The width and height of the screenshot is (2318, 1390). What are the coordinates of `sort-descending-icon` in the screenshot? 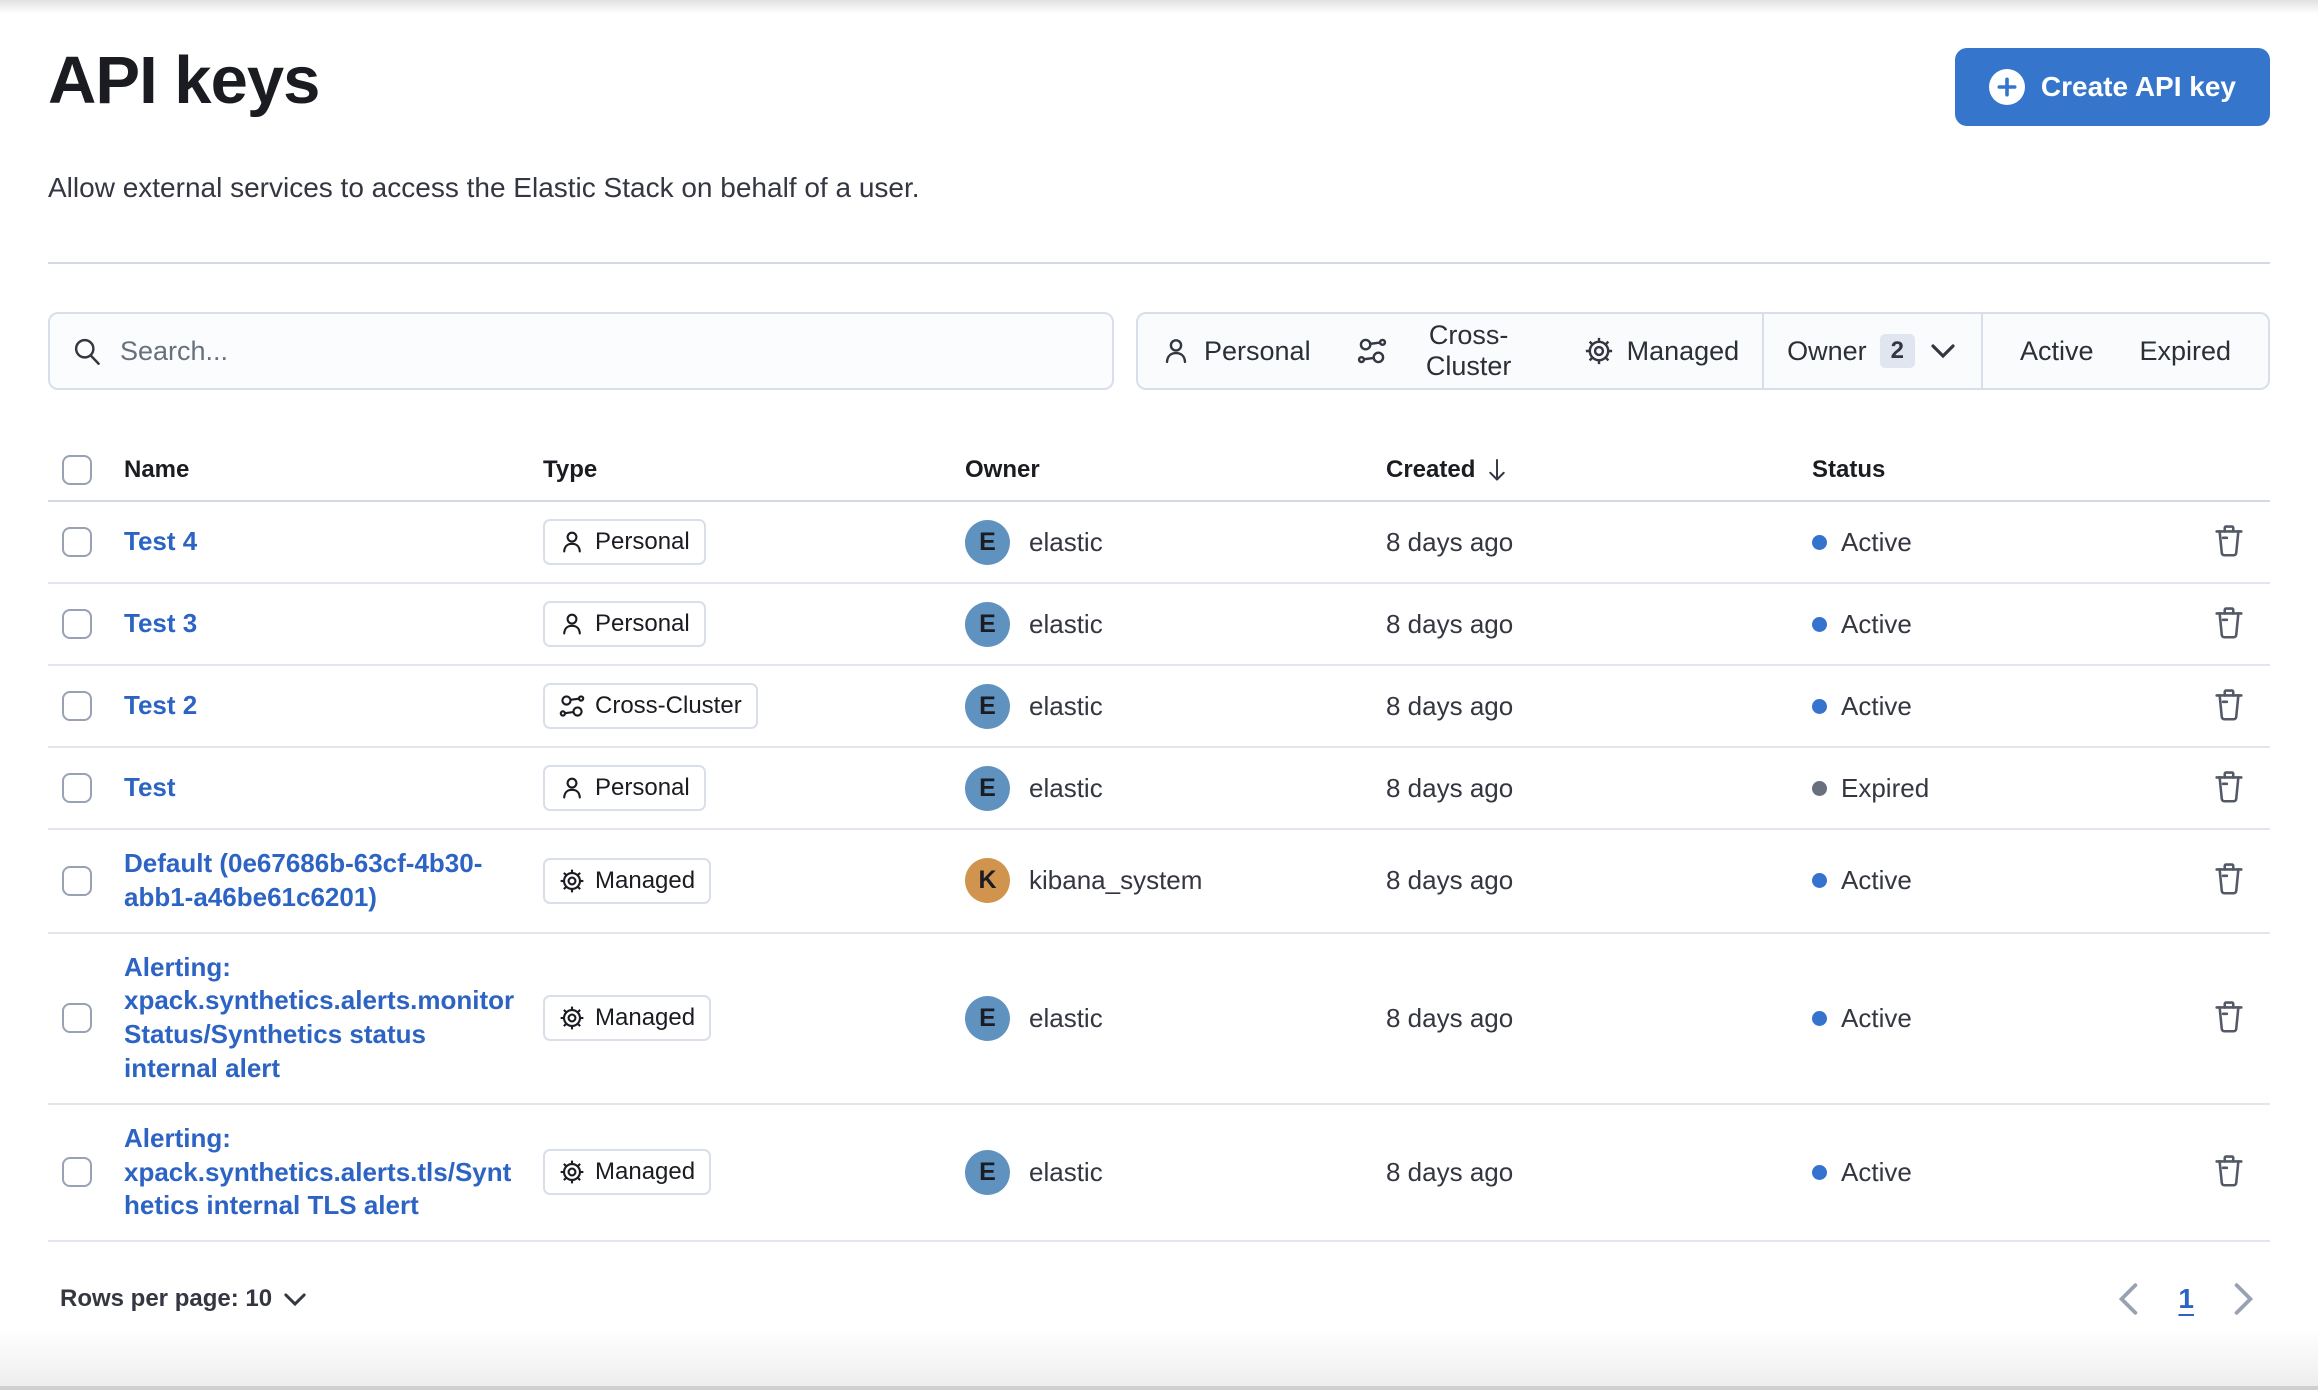 It's located at (1497, 469).